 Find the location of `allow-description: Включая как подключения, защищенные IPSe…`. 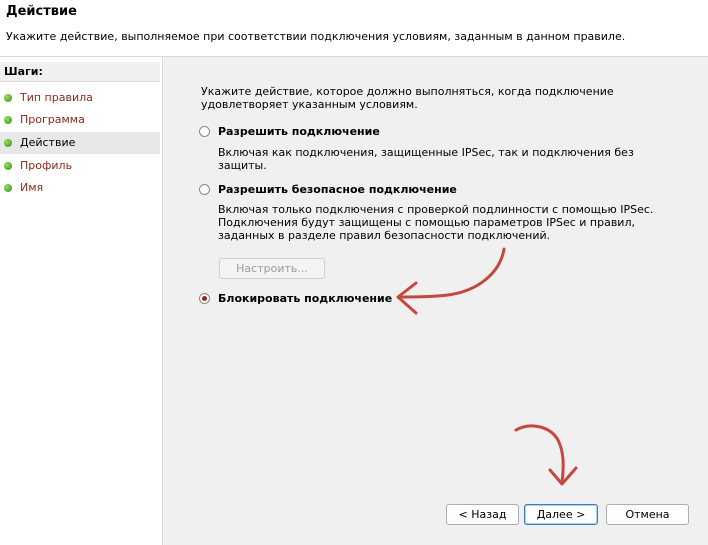

allow-description: Включая как подключения, защищенные IPSe… is located at coordinates (426, 159).